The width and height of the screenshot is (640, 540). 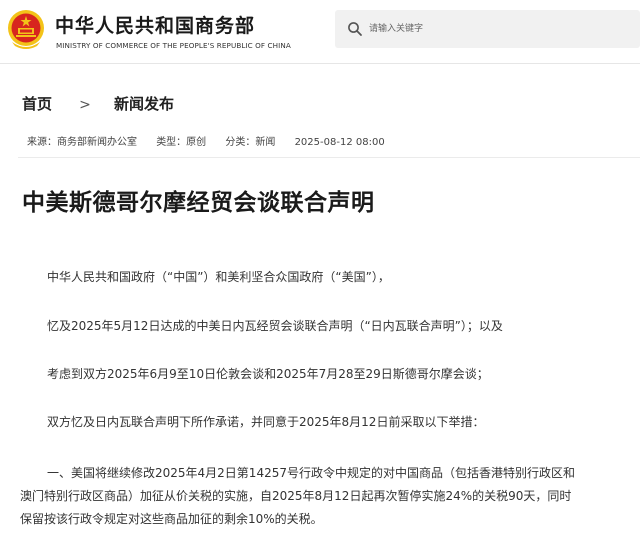 I want to click on breadcrumb: 首页 > 新闻发布, so click(x=98, y=103).